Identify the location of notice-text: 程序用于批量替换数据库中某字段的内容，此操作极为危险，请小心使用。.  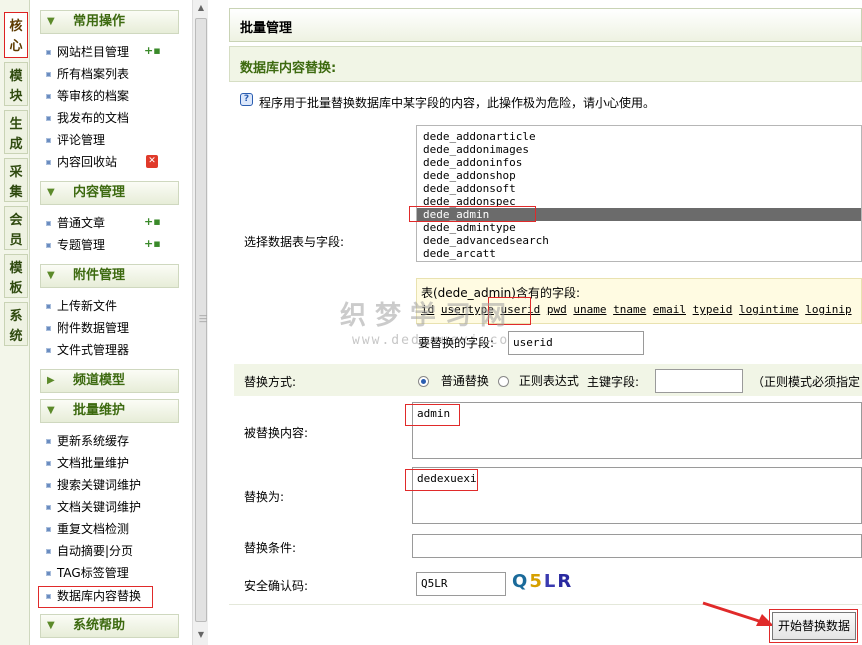
(457, 103).